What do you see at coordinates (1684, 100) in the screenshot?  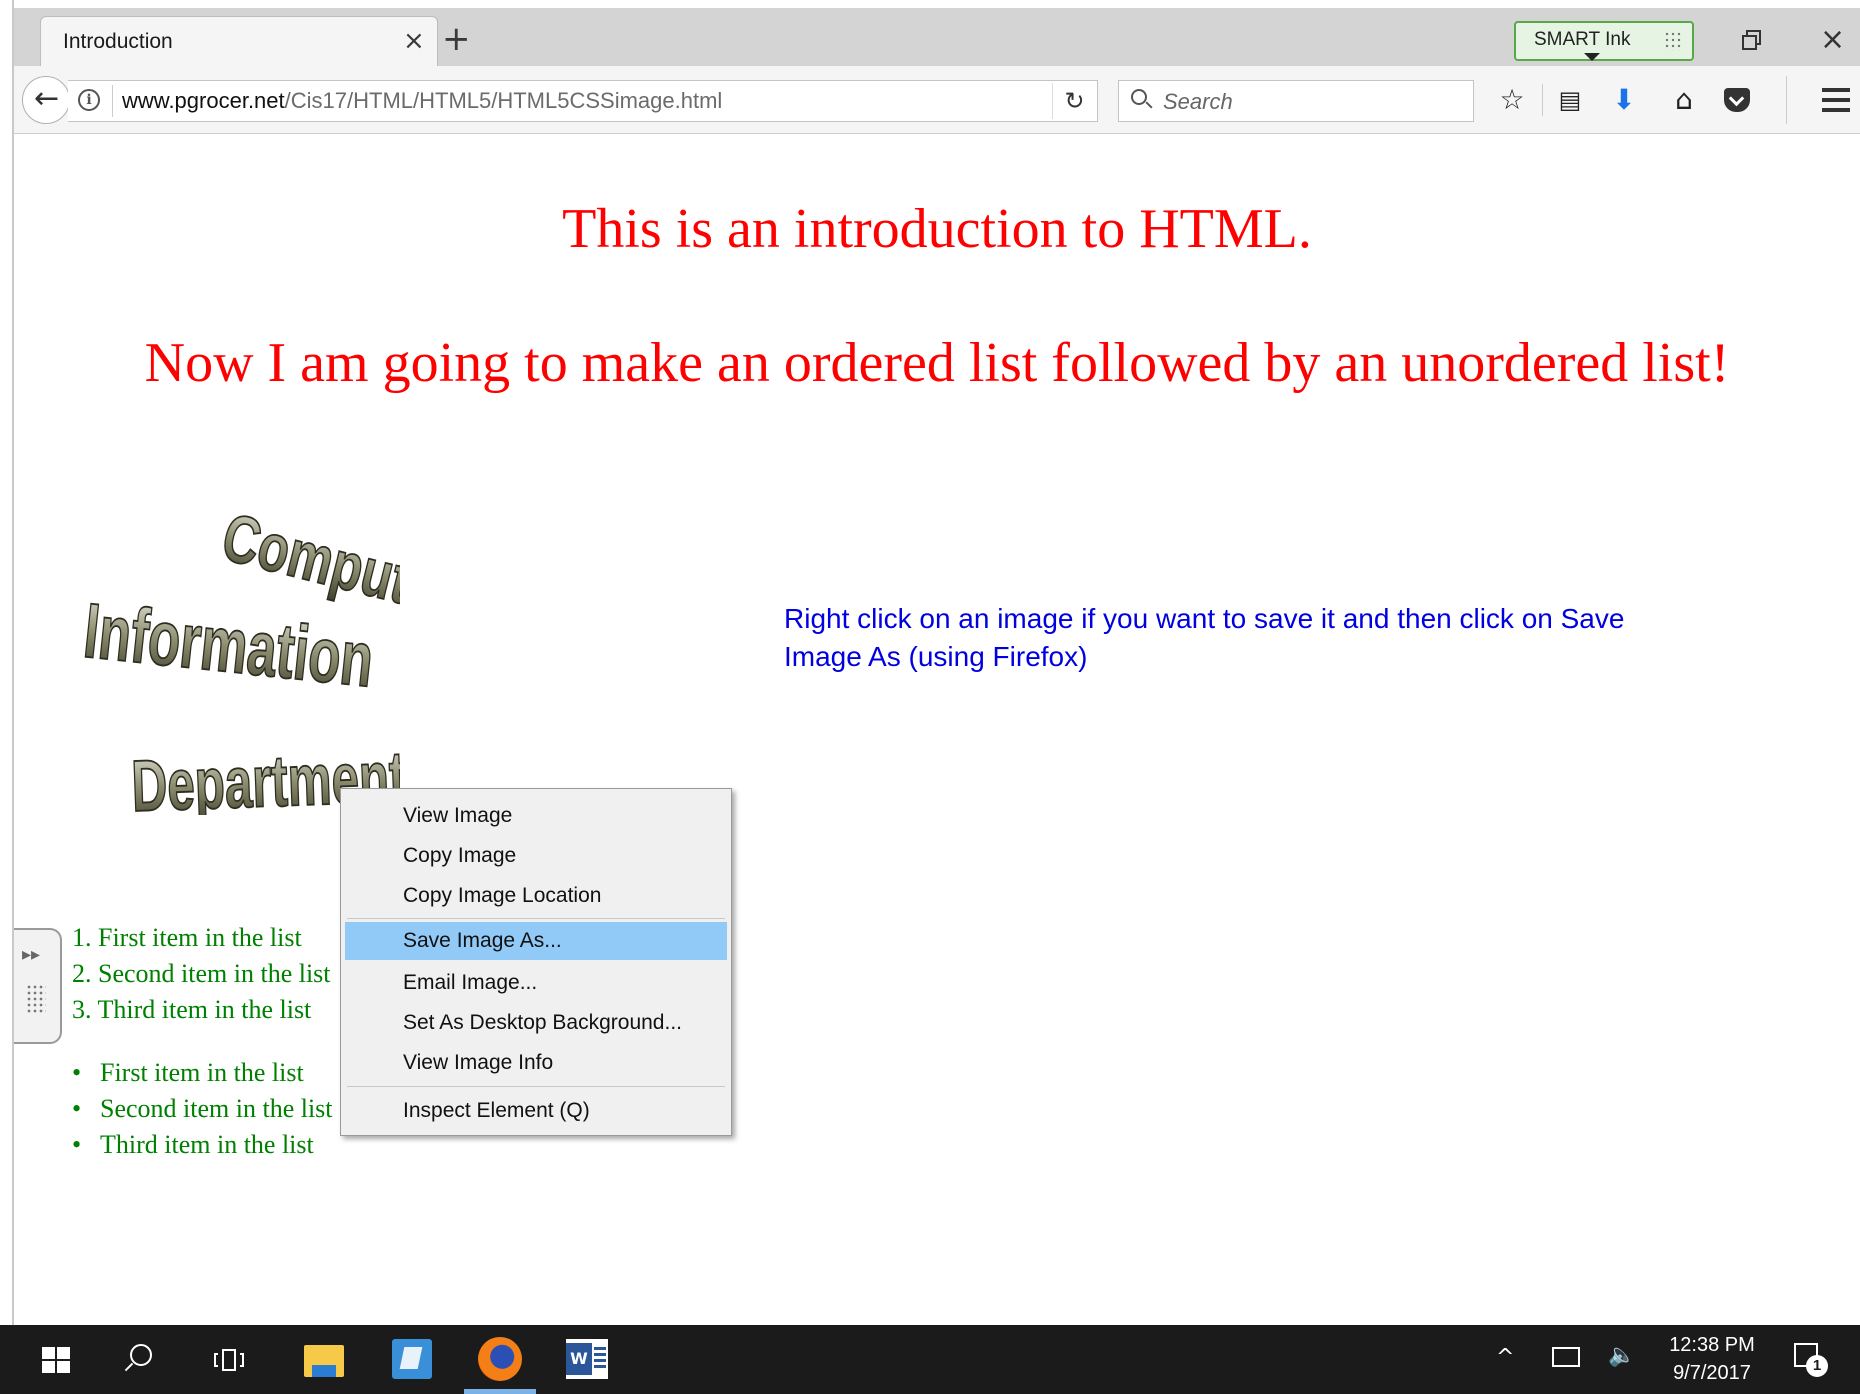 I see `home-icon: ⌂` at bounding box center [1684, 100].